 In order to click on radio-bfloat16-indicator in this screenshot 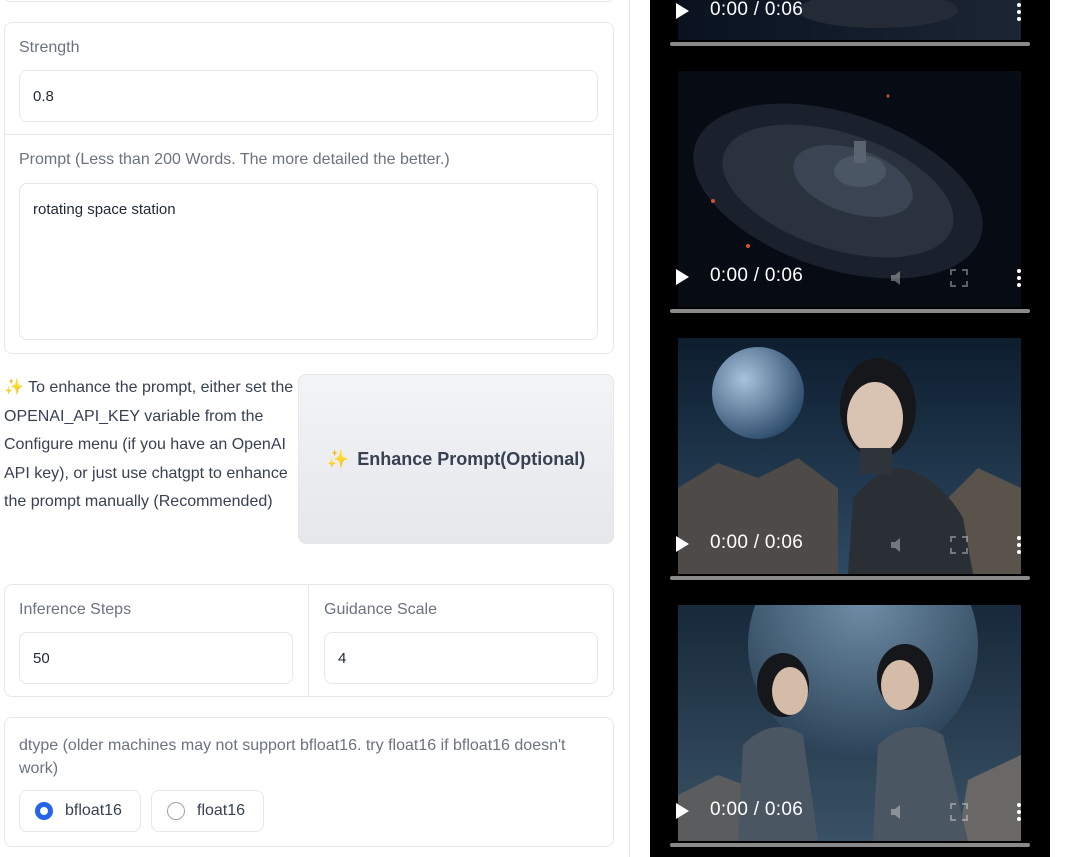, I will do `click(44, 811)`.